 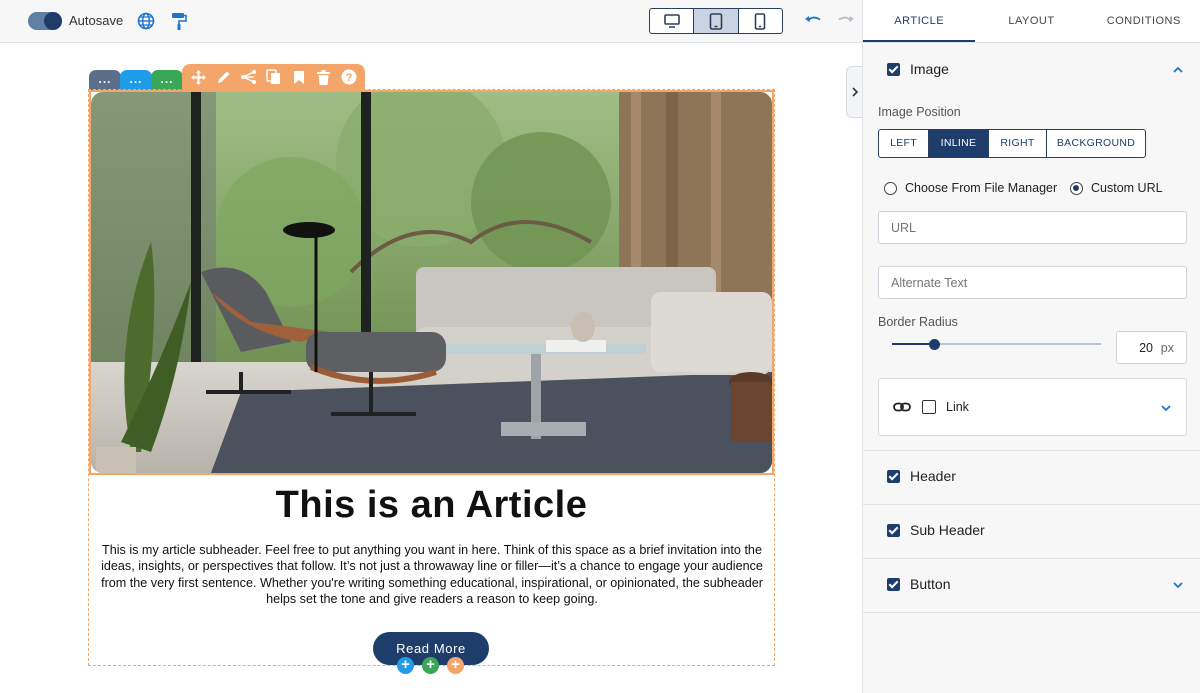 What do you see at coordinates (198, 77) in the screenshot?
I see `move-icon` at bounding box center [198, 77].